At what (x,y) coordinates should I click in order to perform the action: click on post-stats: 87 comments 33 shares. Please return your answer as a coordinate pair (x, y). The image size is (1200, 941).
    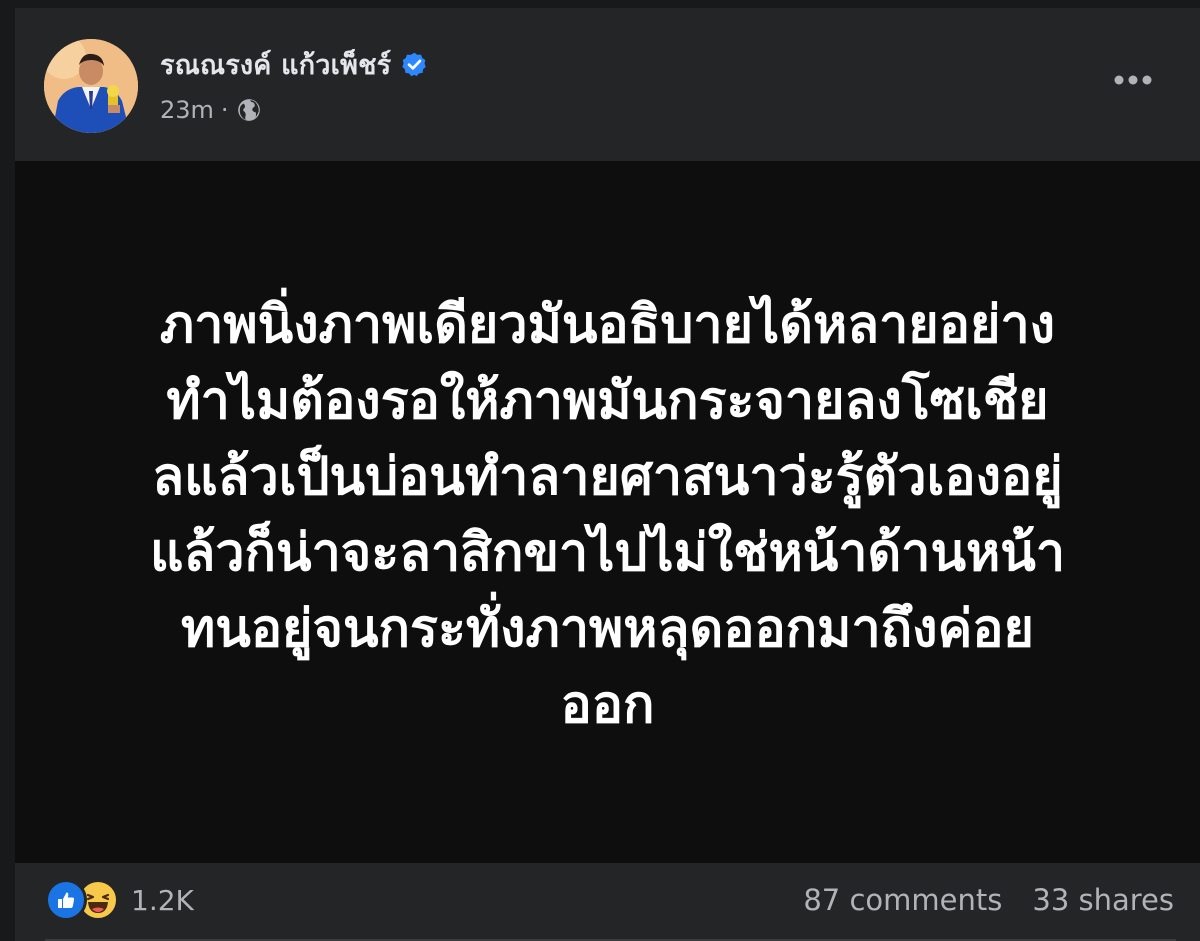
    Looking at the image, I should click on (988, 900).